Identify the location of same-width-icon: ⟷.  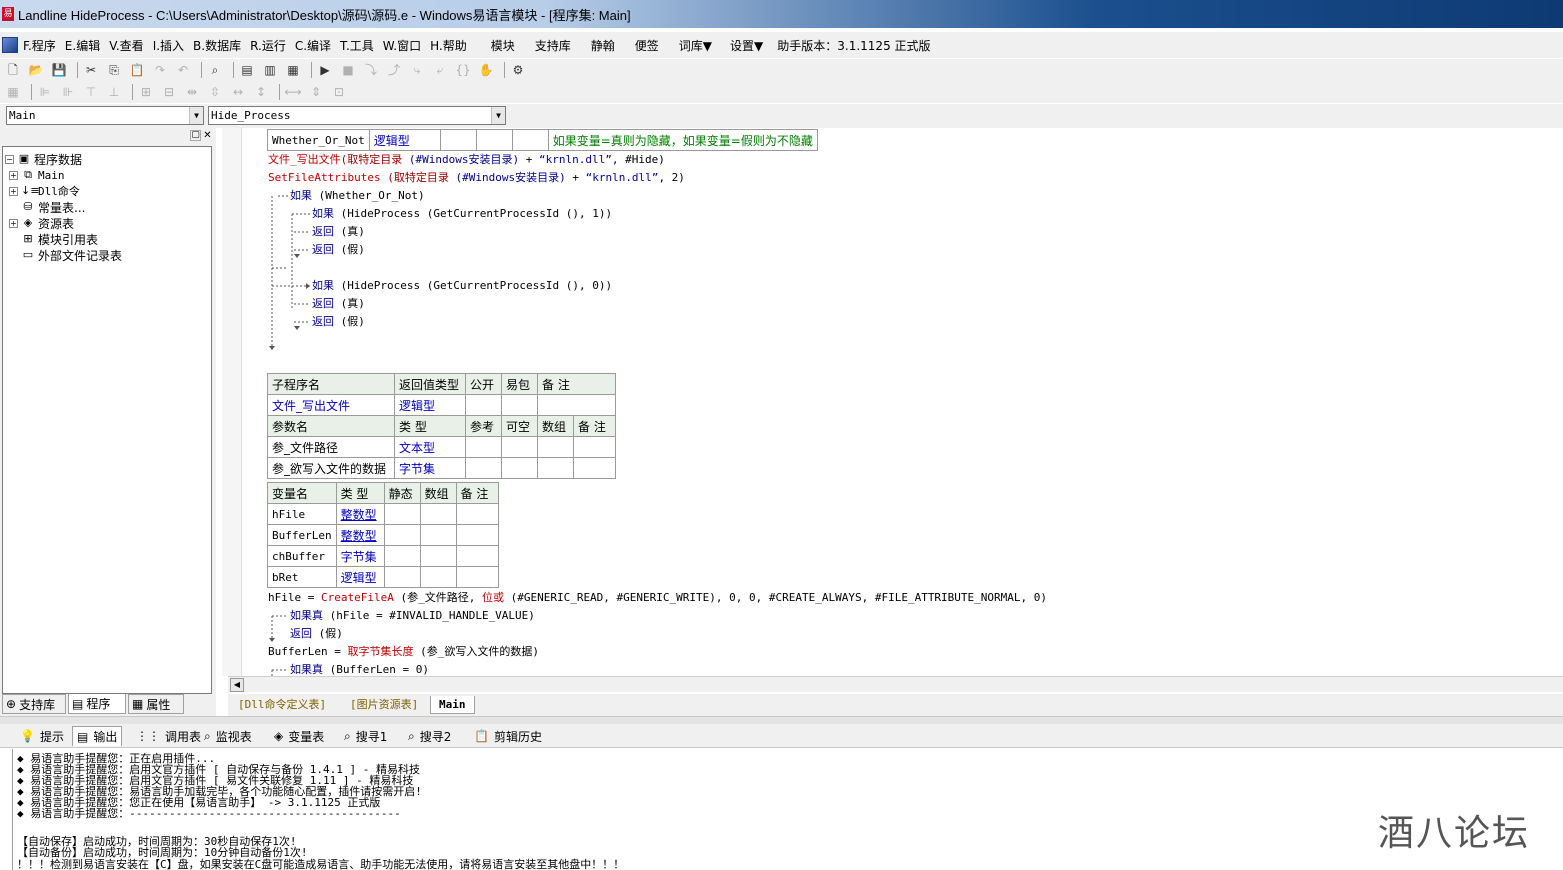
(293, 92).